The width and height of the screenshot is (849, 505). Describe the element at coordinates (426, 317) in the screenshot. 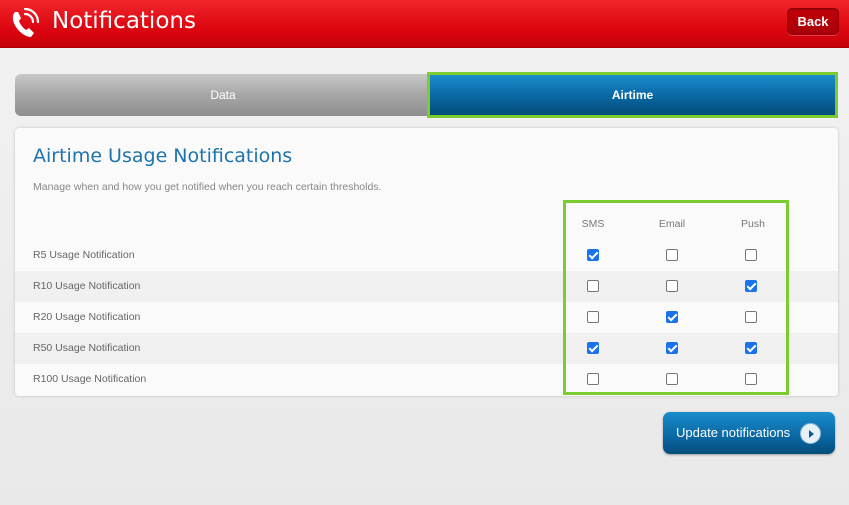

I see `table-row: R20 Usage Notification` at that location.